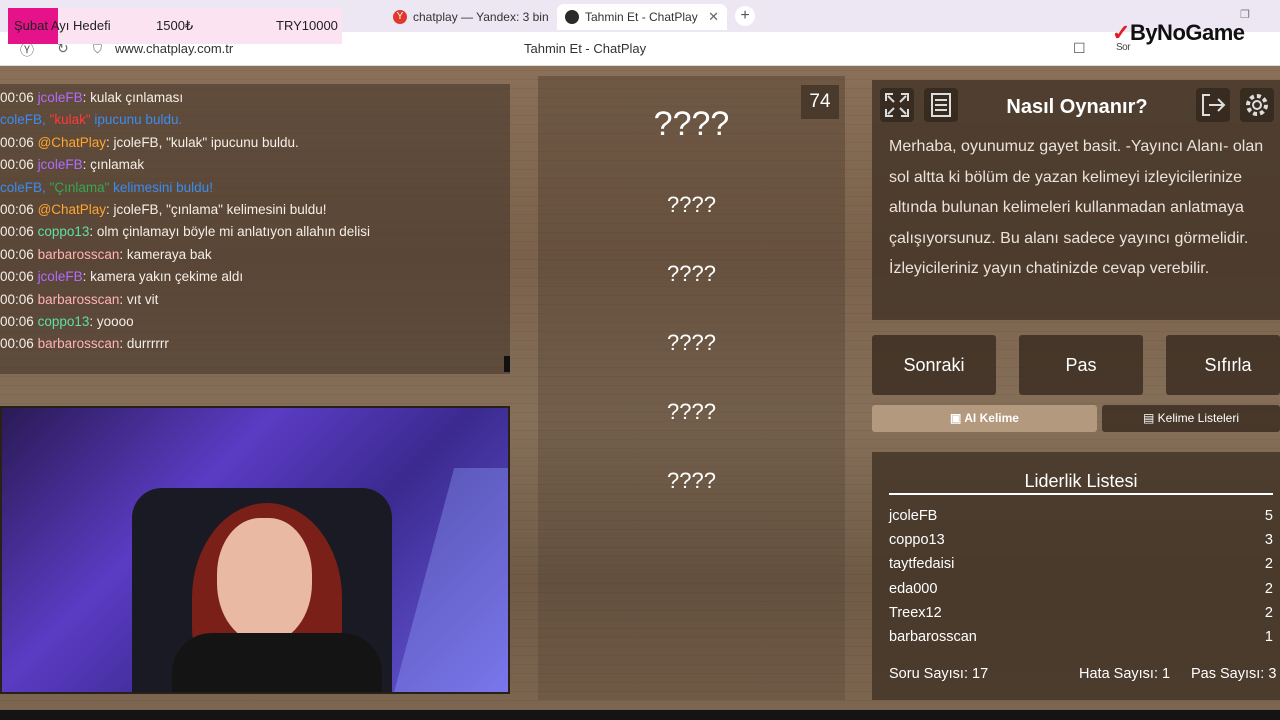  What do you see at coordinates (1198, 418) in the screenshot?
I see `word-lists-label: Kelime Listeleri` at bounding box center [1198, 418].